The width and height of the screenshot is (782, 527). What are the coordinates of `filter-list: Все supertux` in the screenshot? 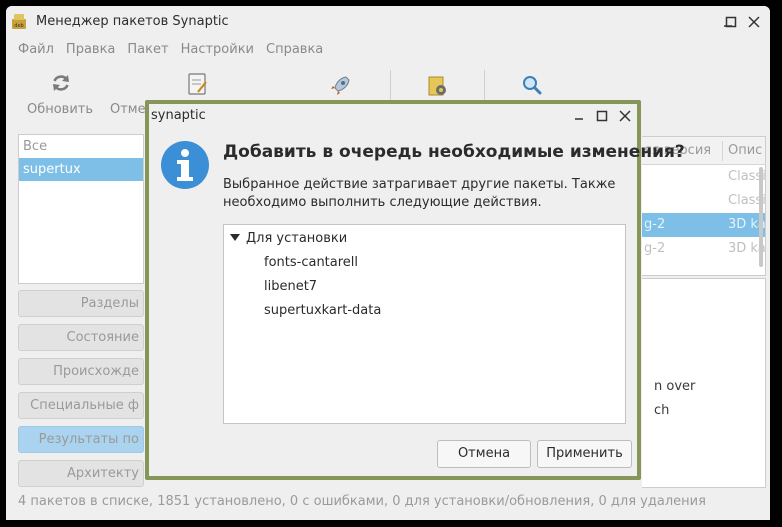 It's located at (81, 209).